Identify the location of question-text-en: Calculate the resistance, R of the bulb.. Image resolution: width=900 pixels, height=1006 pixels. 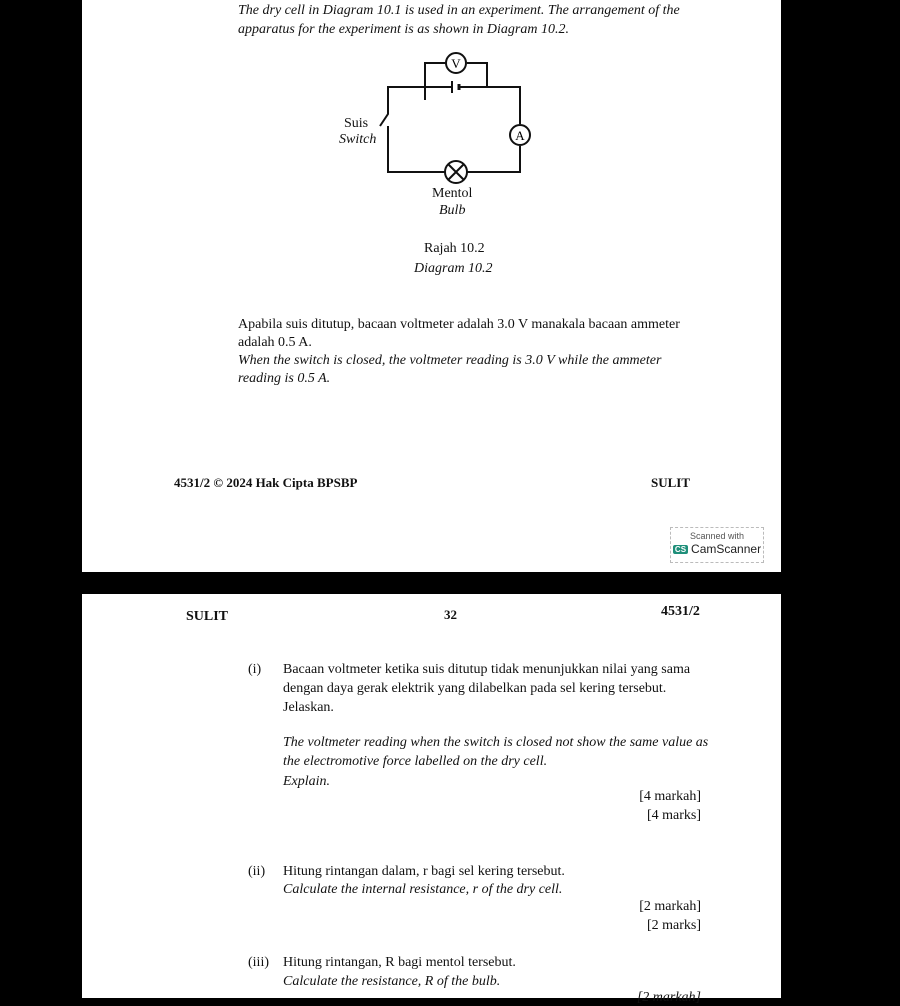
(392, 981).